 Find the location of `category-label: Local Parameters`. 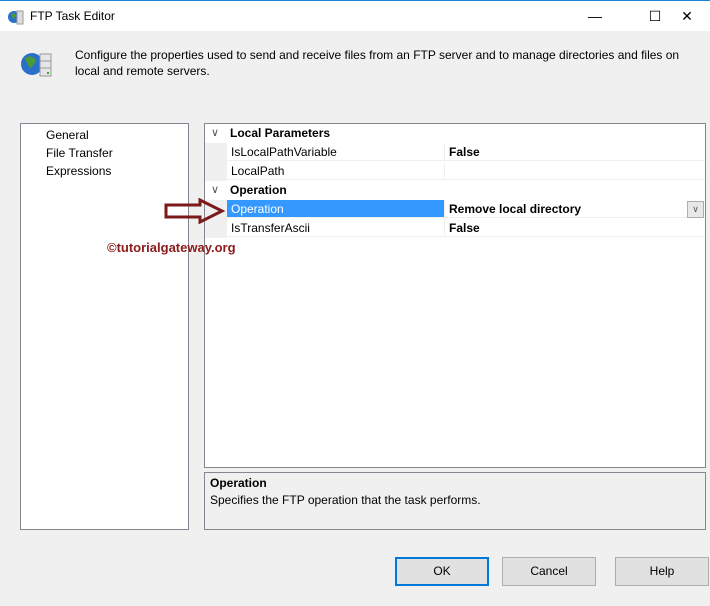

category-label: Local Parameters is located at coordinates (280, 133).